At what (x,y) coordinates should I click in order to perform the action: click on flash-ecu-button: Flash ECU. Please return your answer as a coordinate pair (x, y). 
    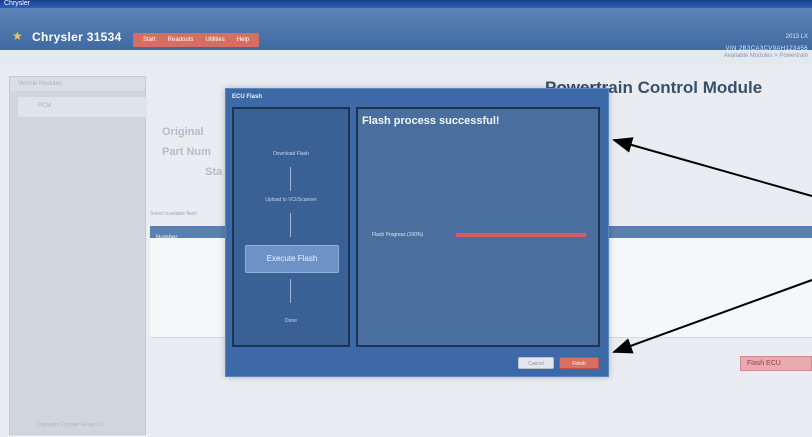
    Looking at the image, I should click on (776, 363).